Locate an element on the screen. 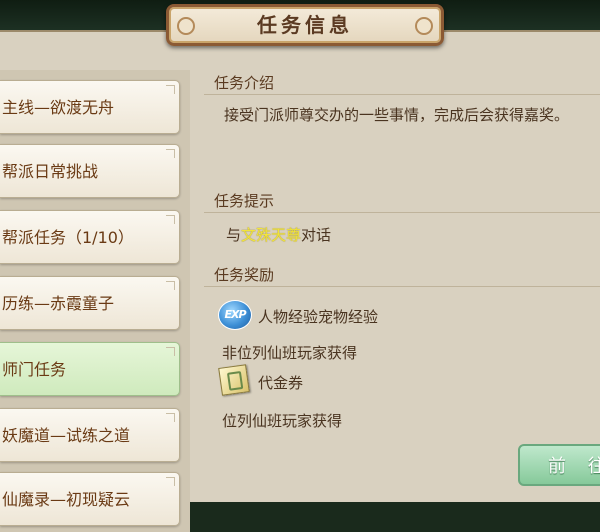 The height and width of the screenshot is (532, 600). hint-suffix: 对话 is located at coordinates (316, 235).